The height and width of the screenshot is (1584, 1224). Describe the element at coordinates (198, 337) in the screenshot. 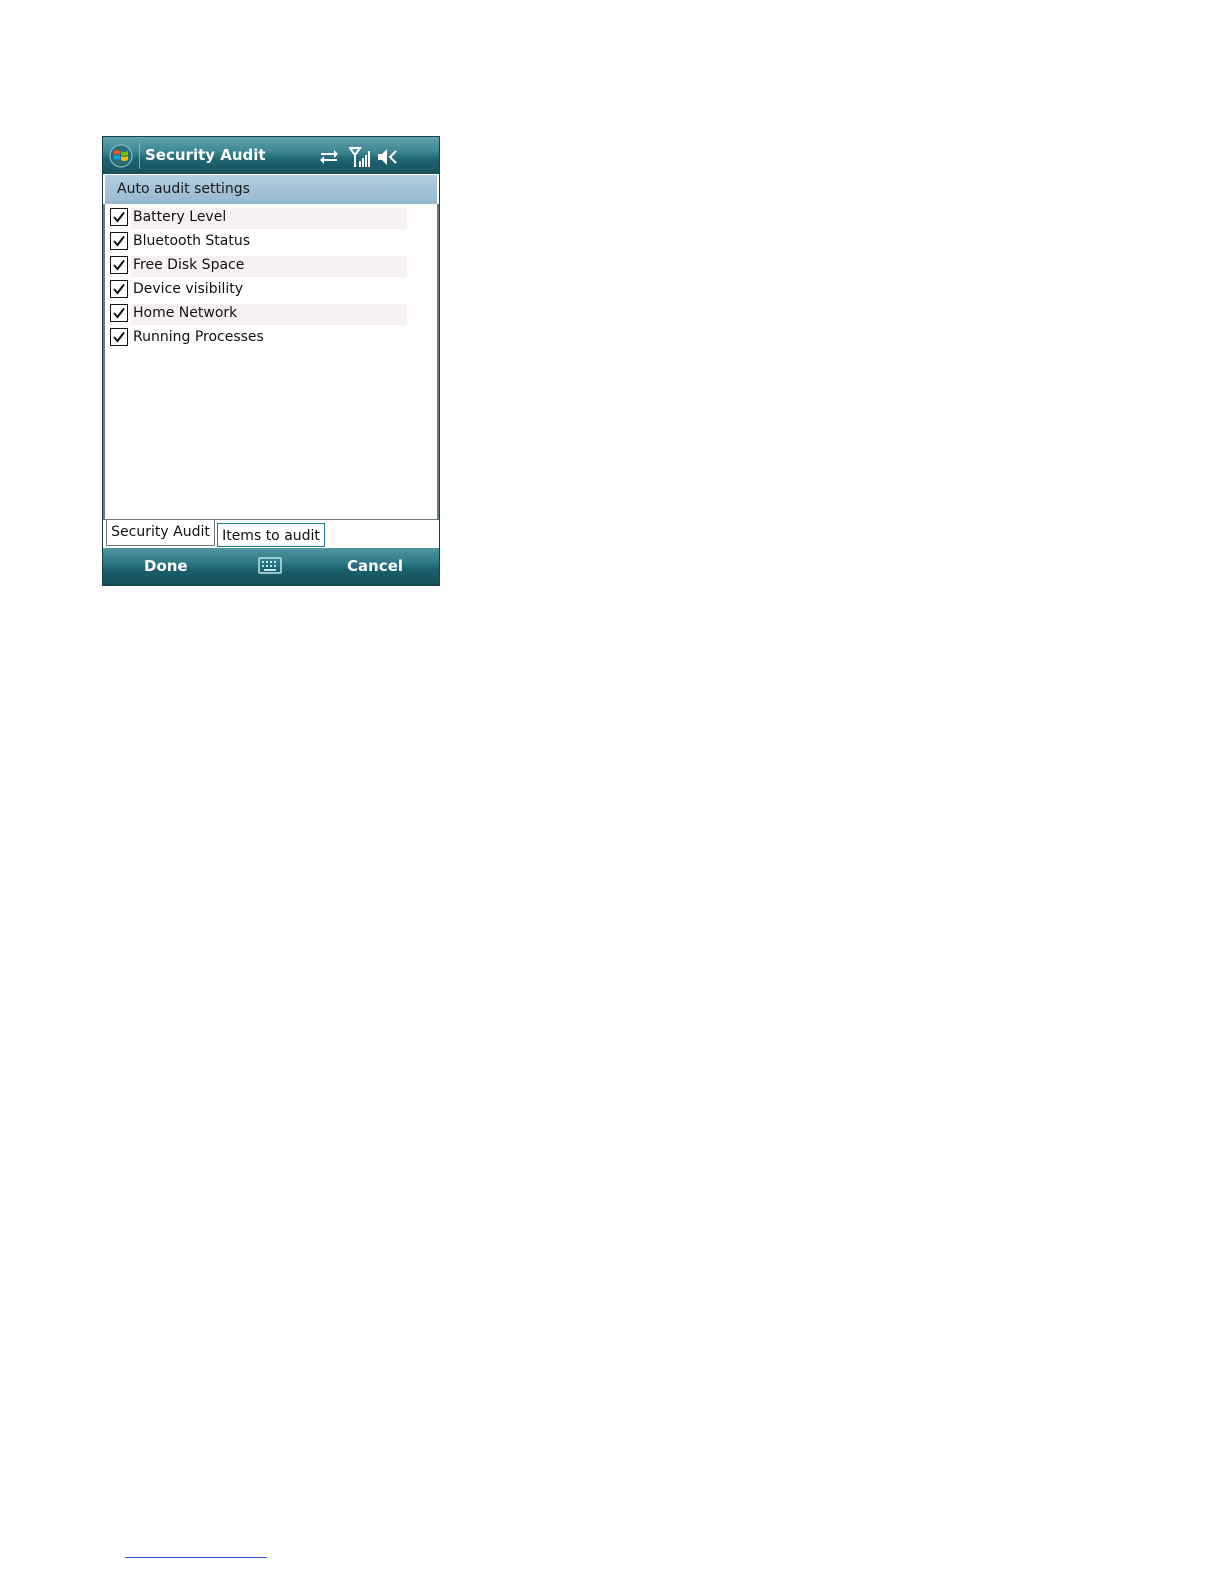

I see `item-label: Running Processes` at that location.